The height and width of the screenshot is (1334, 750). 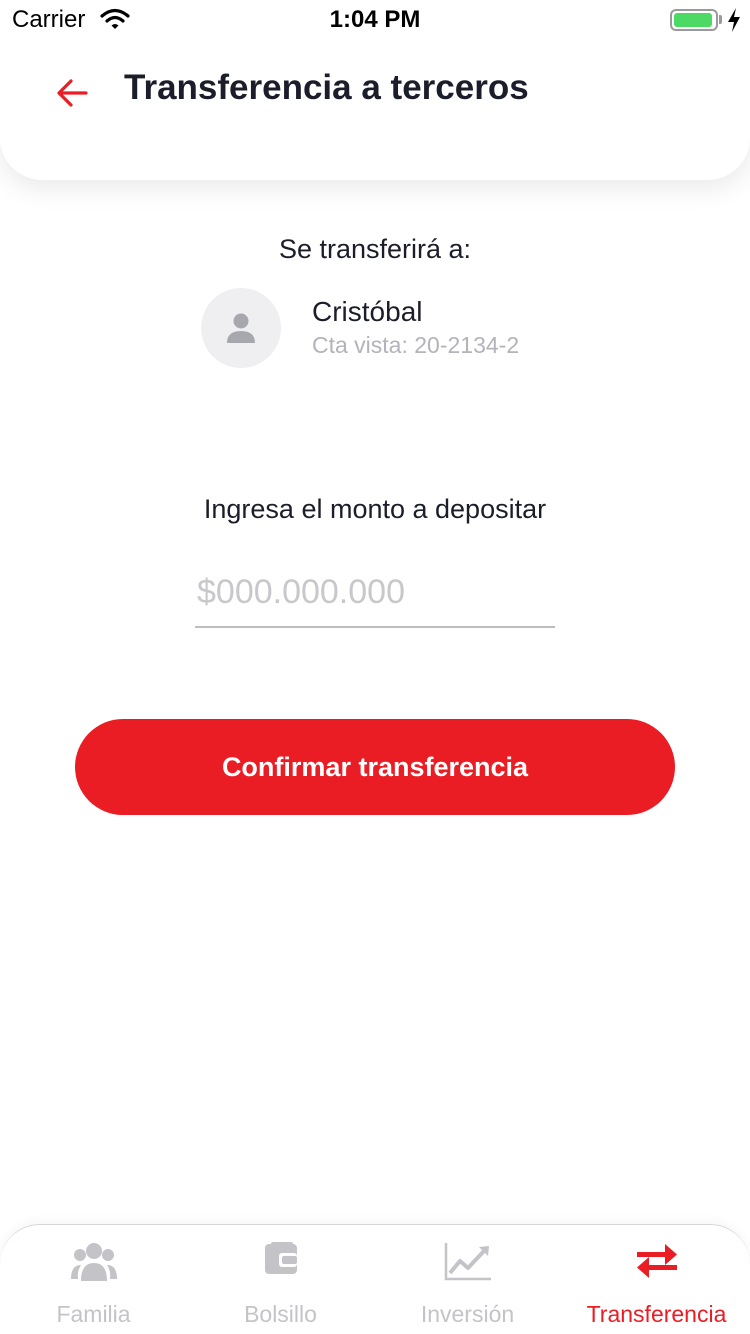 I want to click on status-bar: Carrier 1:04 PM, so click(x=375, y=20).